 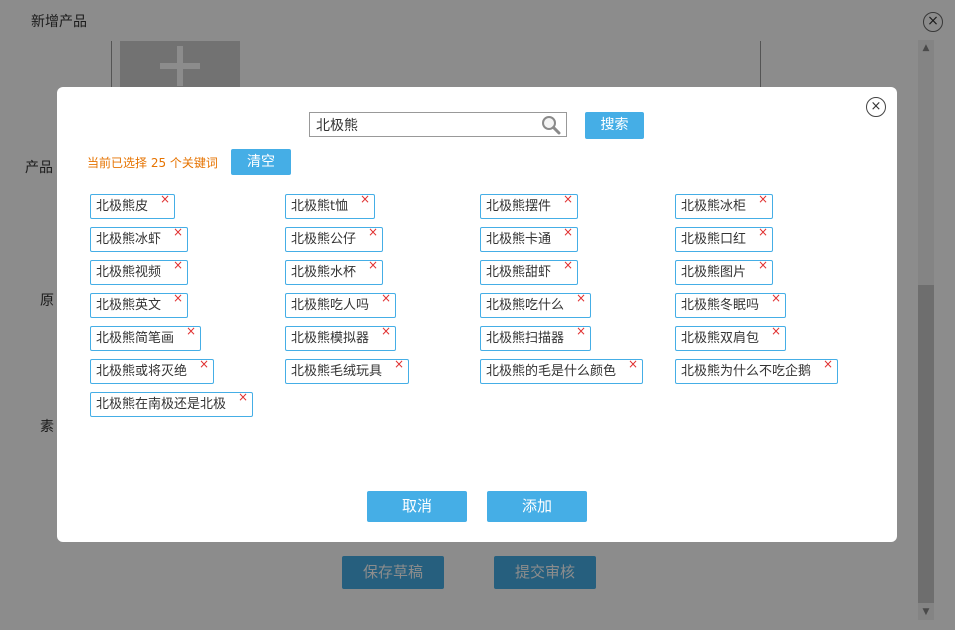 What do you see at coordinates (519, 206) in the screenshot?
I see `keyword-tag-label: 北极熊摆件` at bounding box center [519, 206].